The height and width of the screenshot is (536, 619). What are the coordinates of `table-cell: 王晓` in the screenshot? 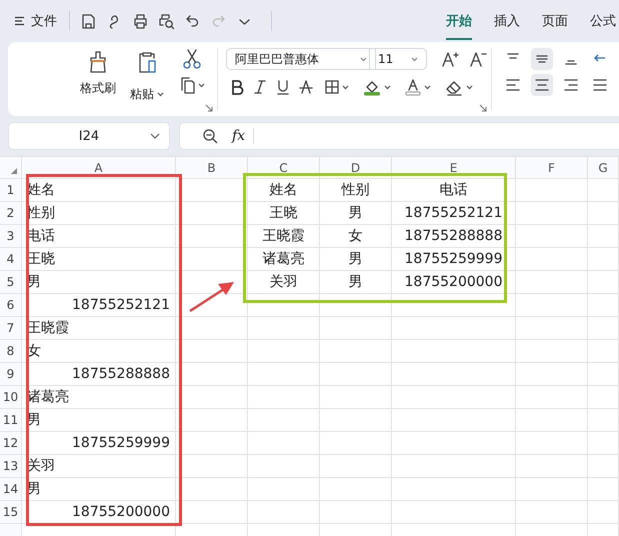 It's located at (284, 213).